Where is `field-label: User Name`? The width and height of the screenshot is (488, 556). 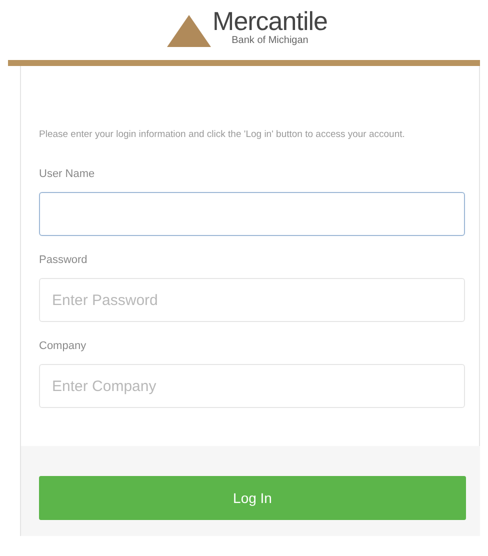
field-label: User Name is located at coordinates (67, 174).